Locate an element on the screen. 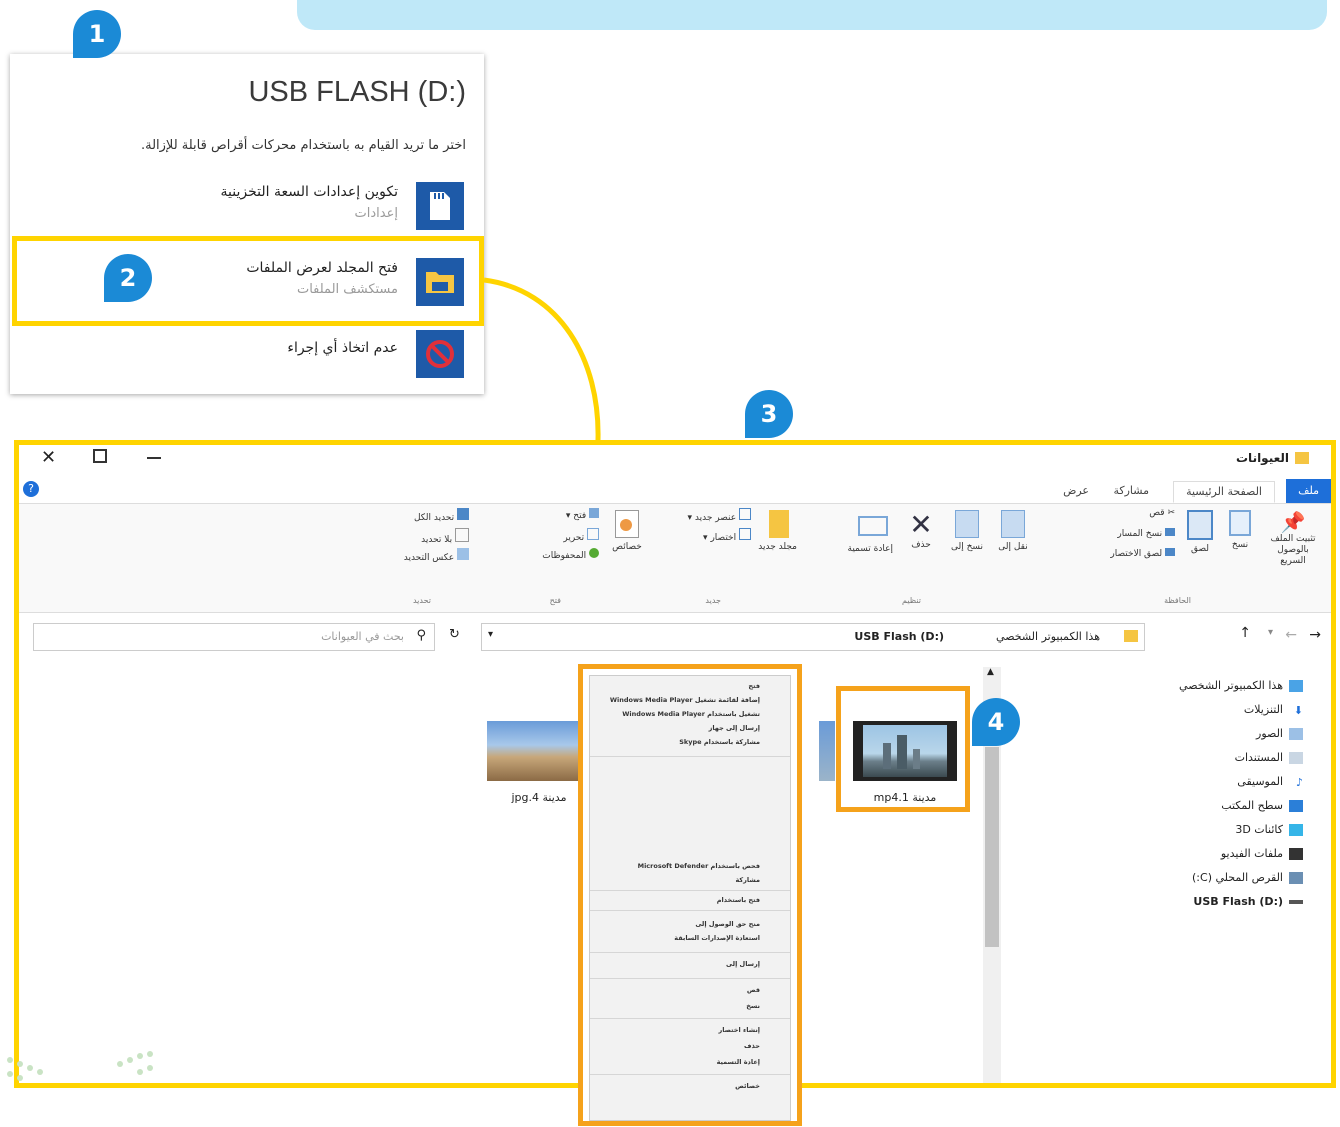 The height and width of the screenshot is (1127, 1340). menu-item-cast-to-device: إرسال إلى جهاز is located at coordinates (734, 728).